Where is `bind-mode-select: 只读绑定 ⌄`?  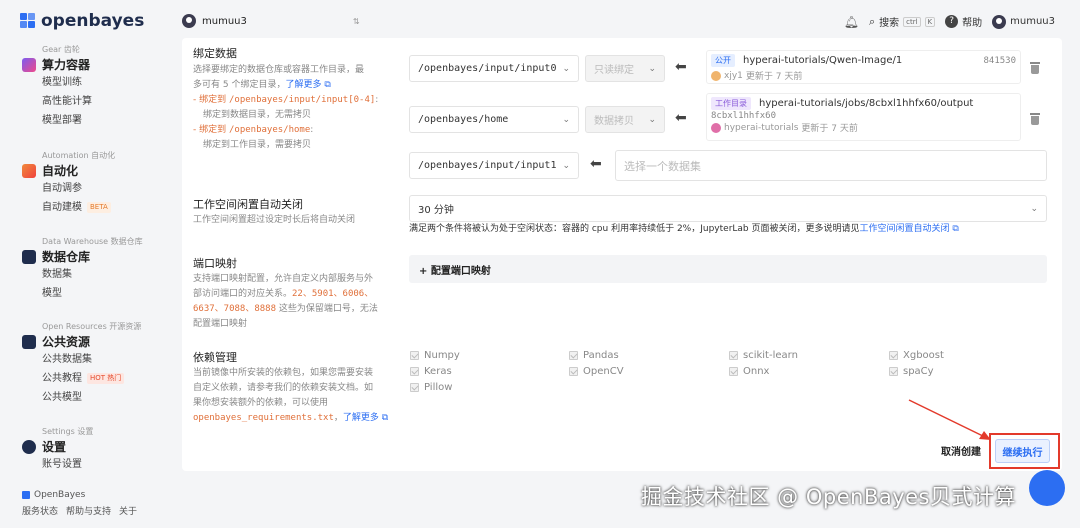 bind-mode-select: 只读绑定 ⌄ is located at coordinates (625, 68).